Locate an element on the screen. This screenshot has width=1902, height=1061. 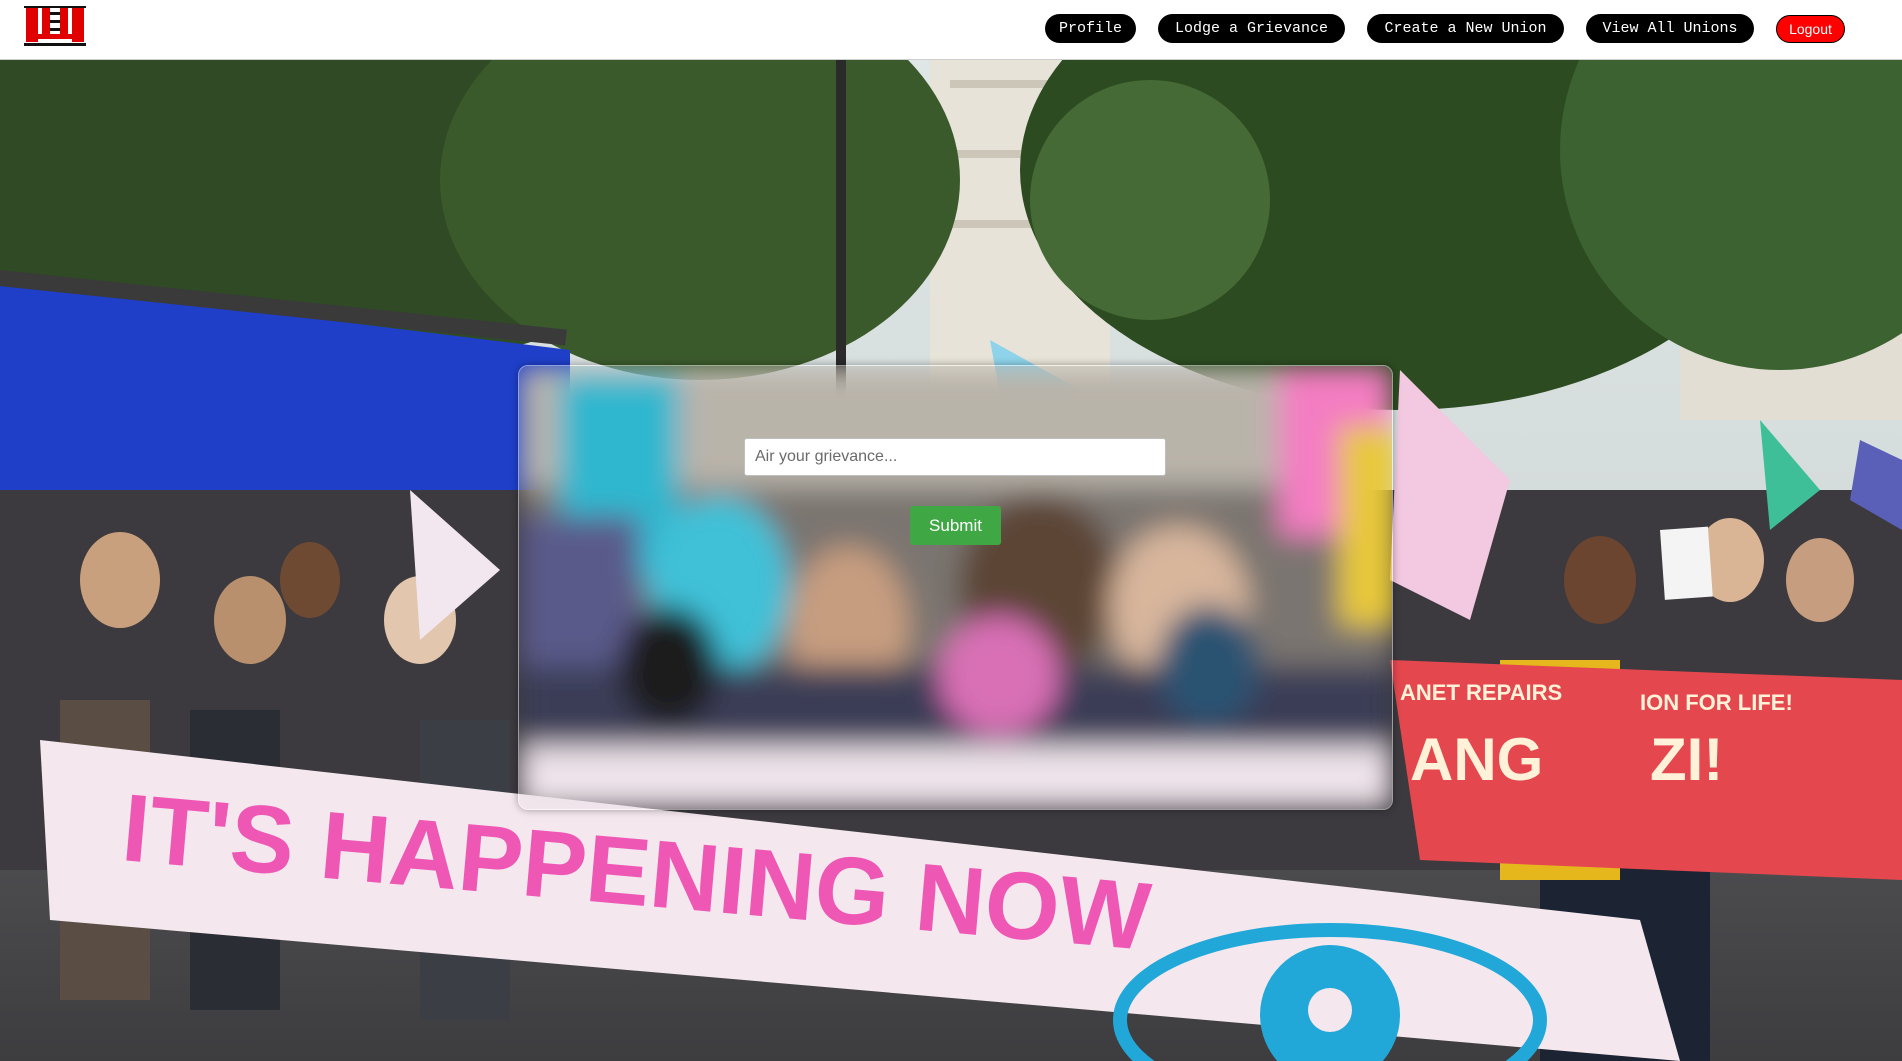
nav-profile-button: Profile is located at coordinates (1090, 28).